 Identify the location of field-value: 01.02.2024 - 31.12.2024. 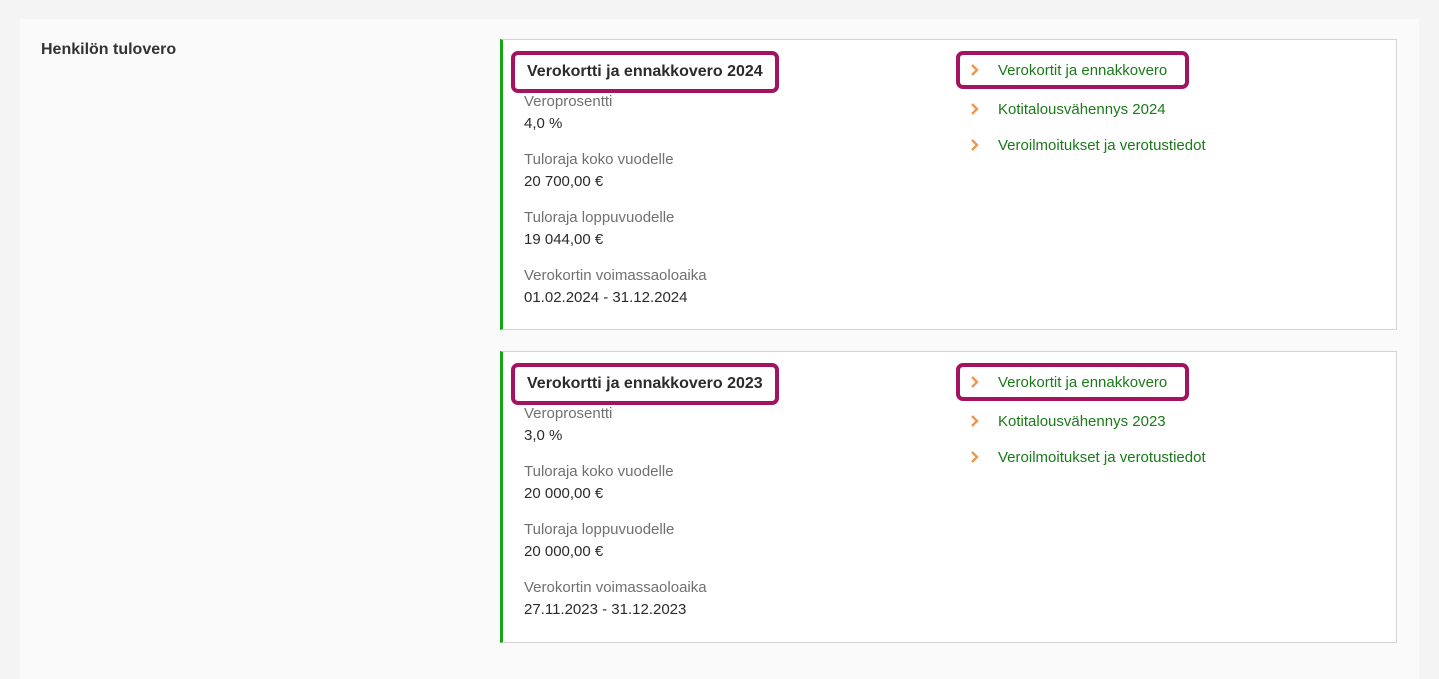
(606, 297).